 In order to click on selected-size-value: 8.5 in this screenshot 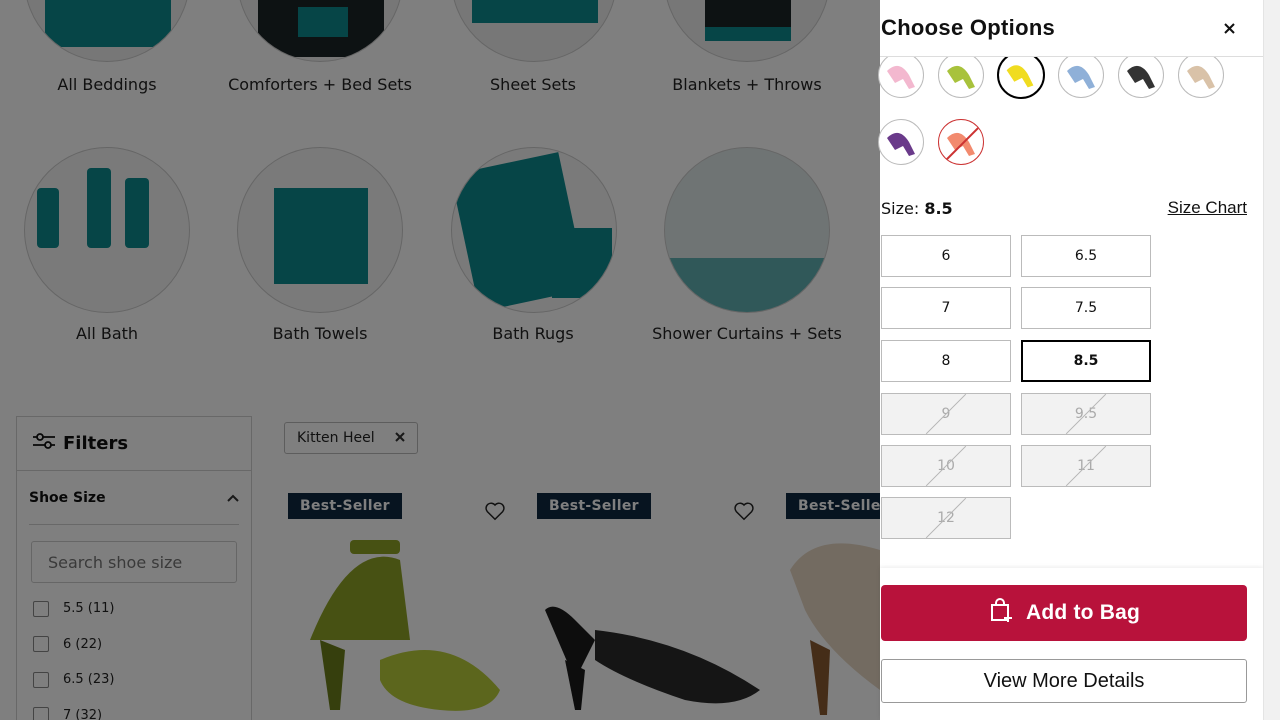, I will do `click(938, 208)`.